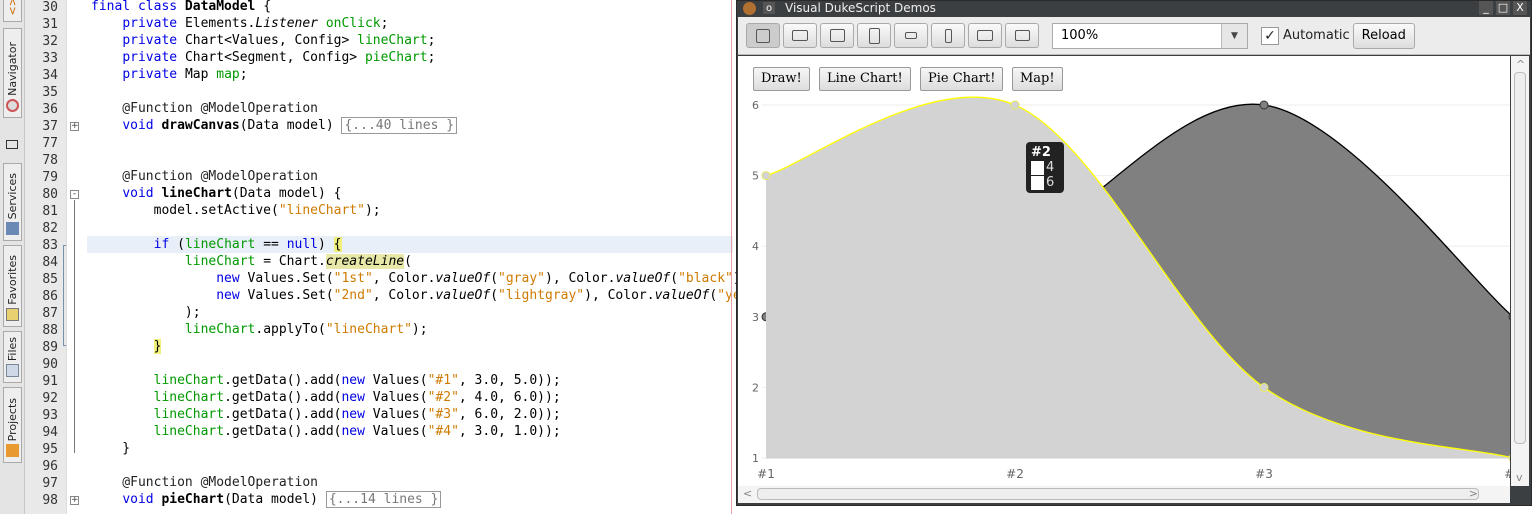 This screenshot has height=514, width=1532. What do you see at coordinates (50, 347) in the screenshot?
I see `line-number: 89` at bounding box center [50, 347].